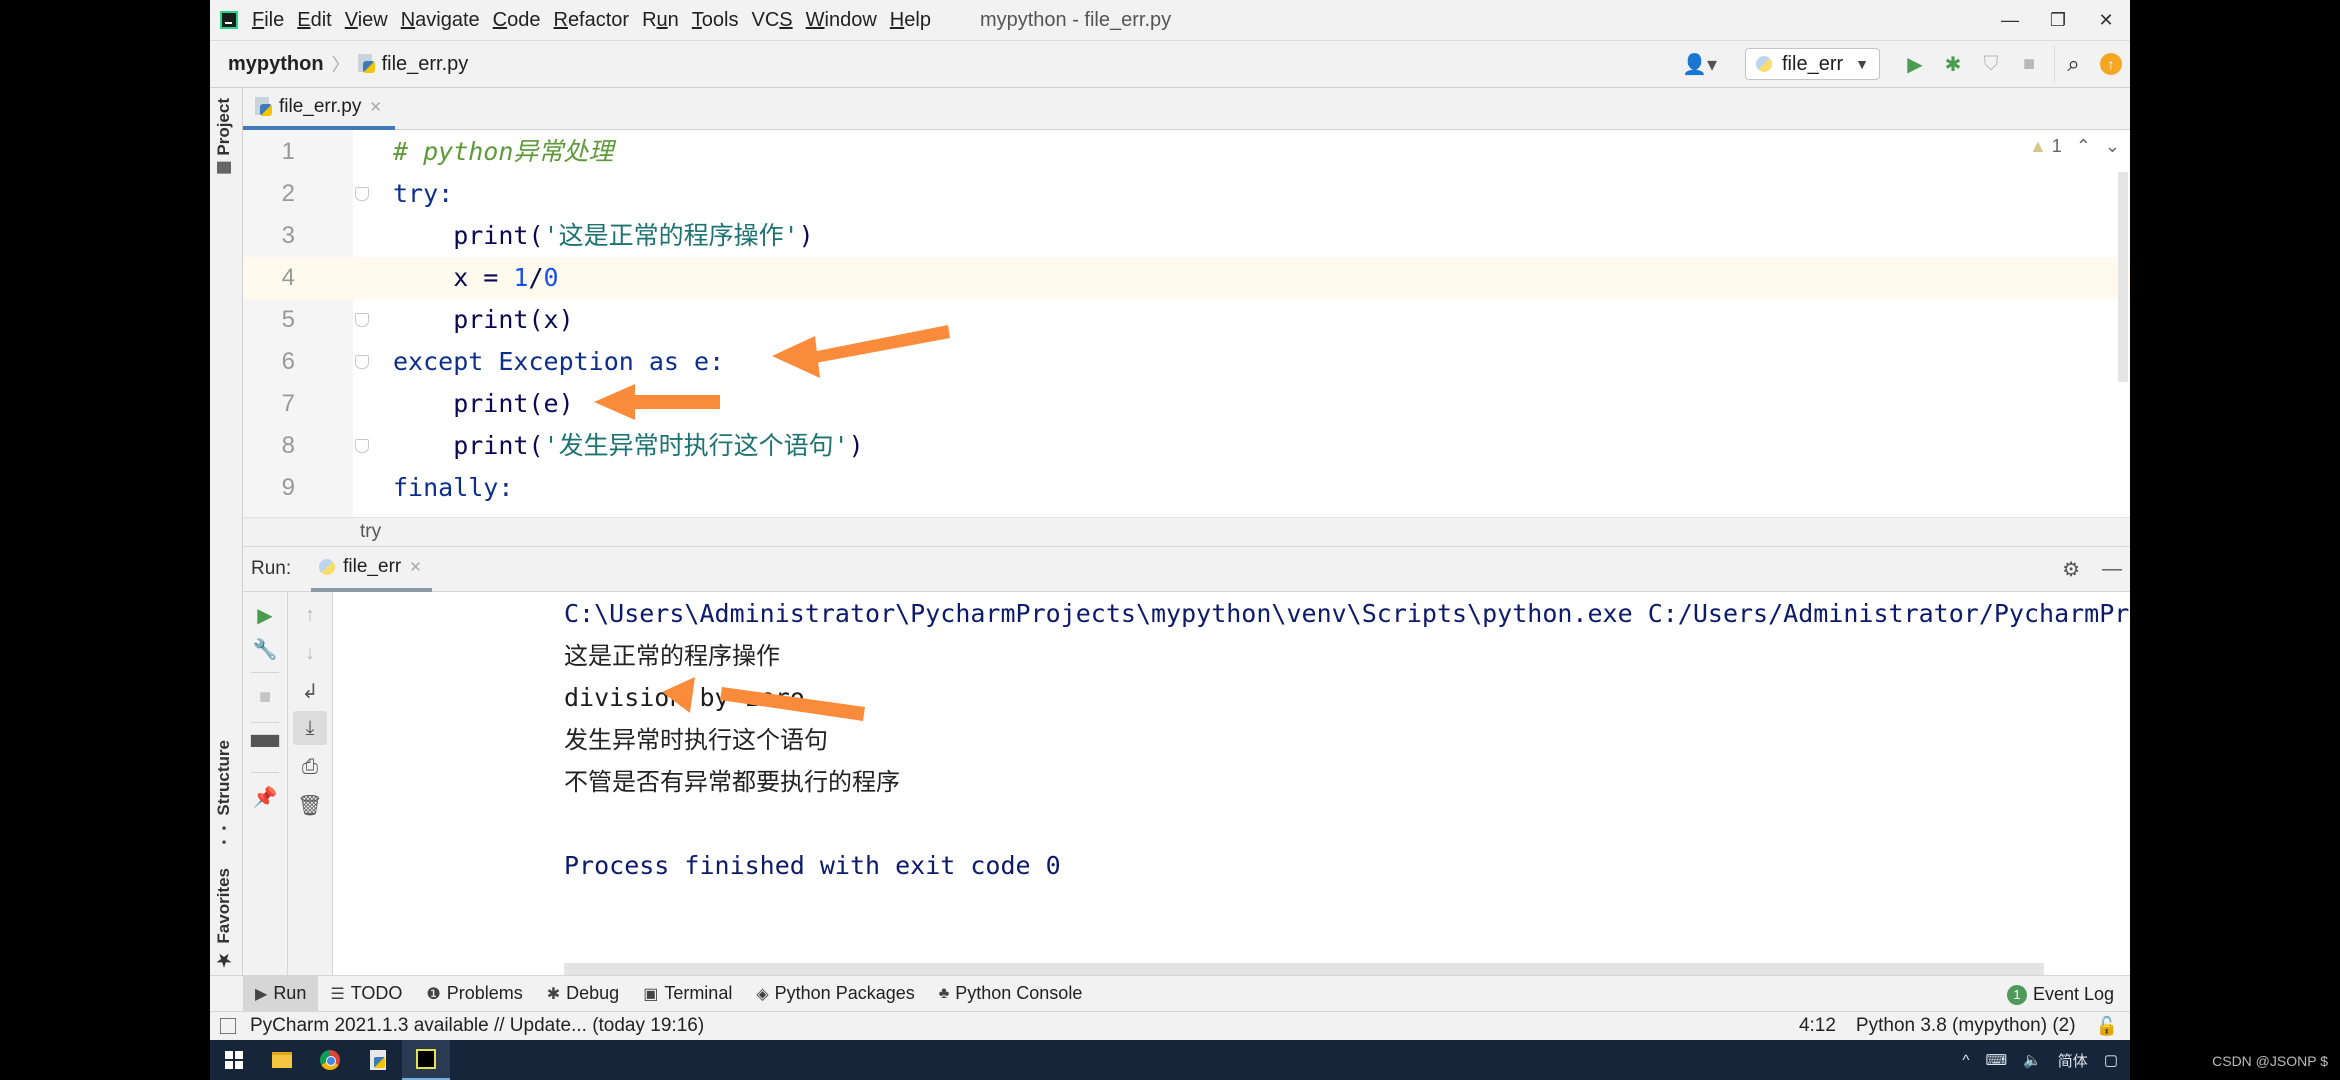 The image size is (2340, 1080). I want to click on code-token: print(, so click(468, 235).